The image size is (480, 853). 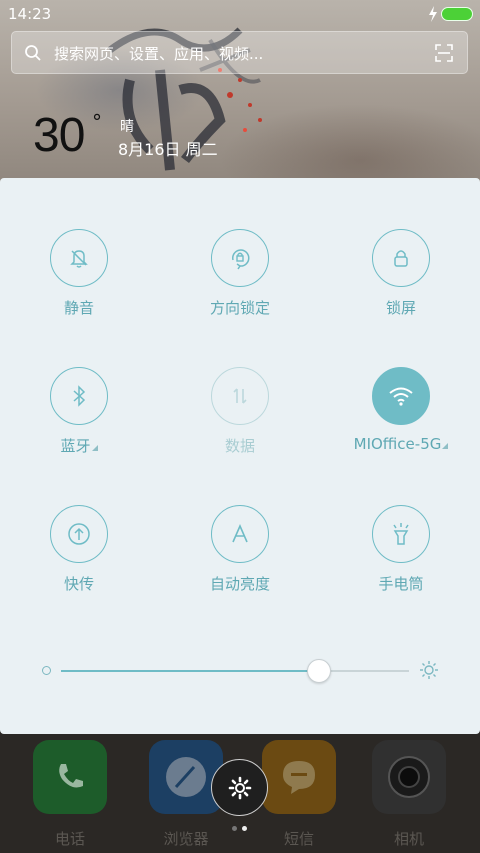 What do you see at coordinates (79, 396) in the screenshot?
I see `bluetooth-icon` at bounding box center [79, 396].